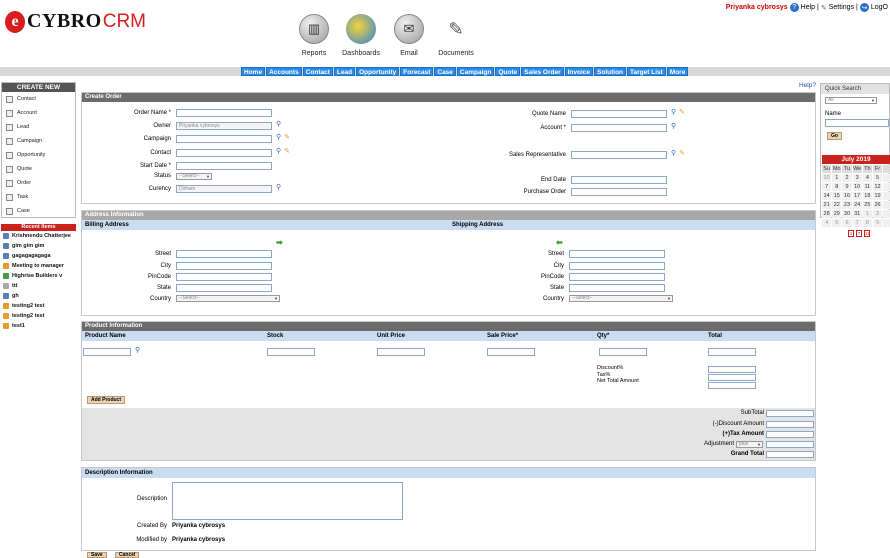  What do you see at coordinates (38, 256) in the screenshot?
I see `recent-item: gagagagagaga` at bounding box center [38, 256].